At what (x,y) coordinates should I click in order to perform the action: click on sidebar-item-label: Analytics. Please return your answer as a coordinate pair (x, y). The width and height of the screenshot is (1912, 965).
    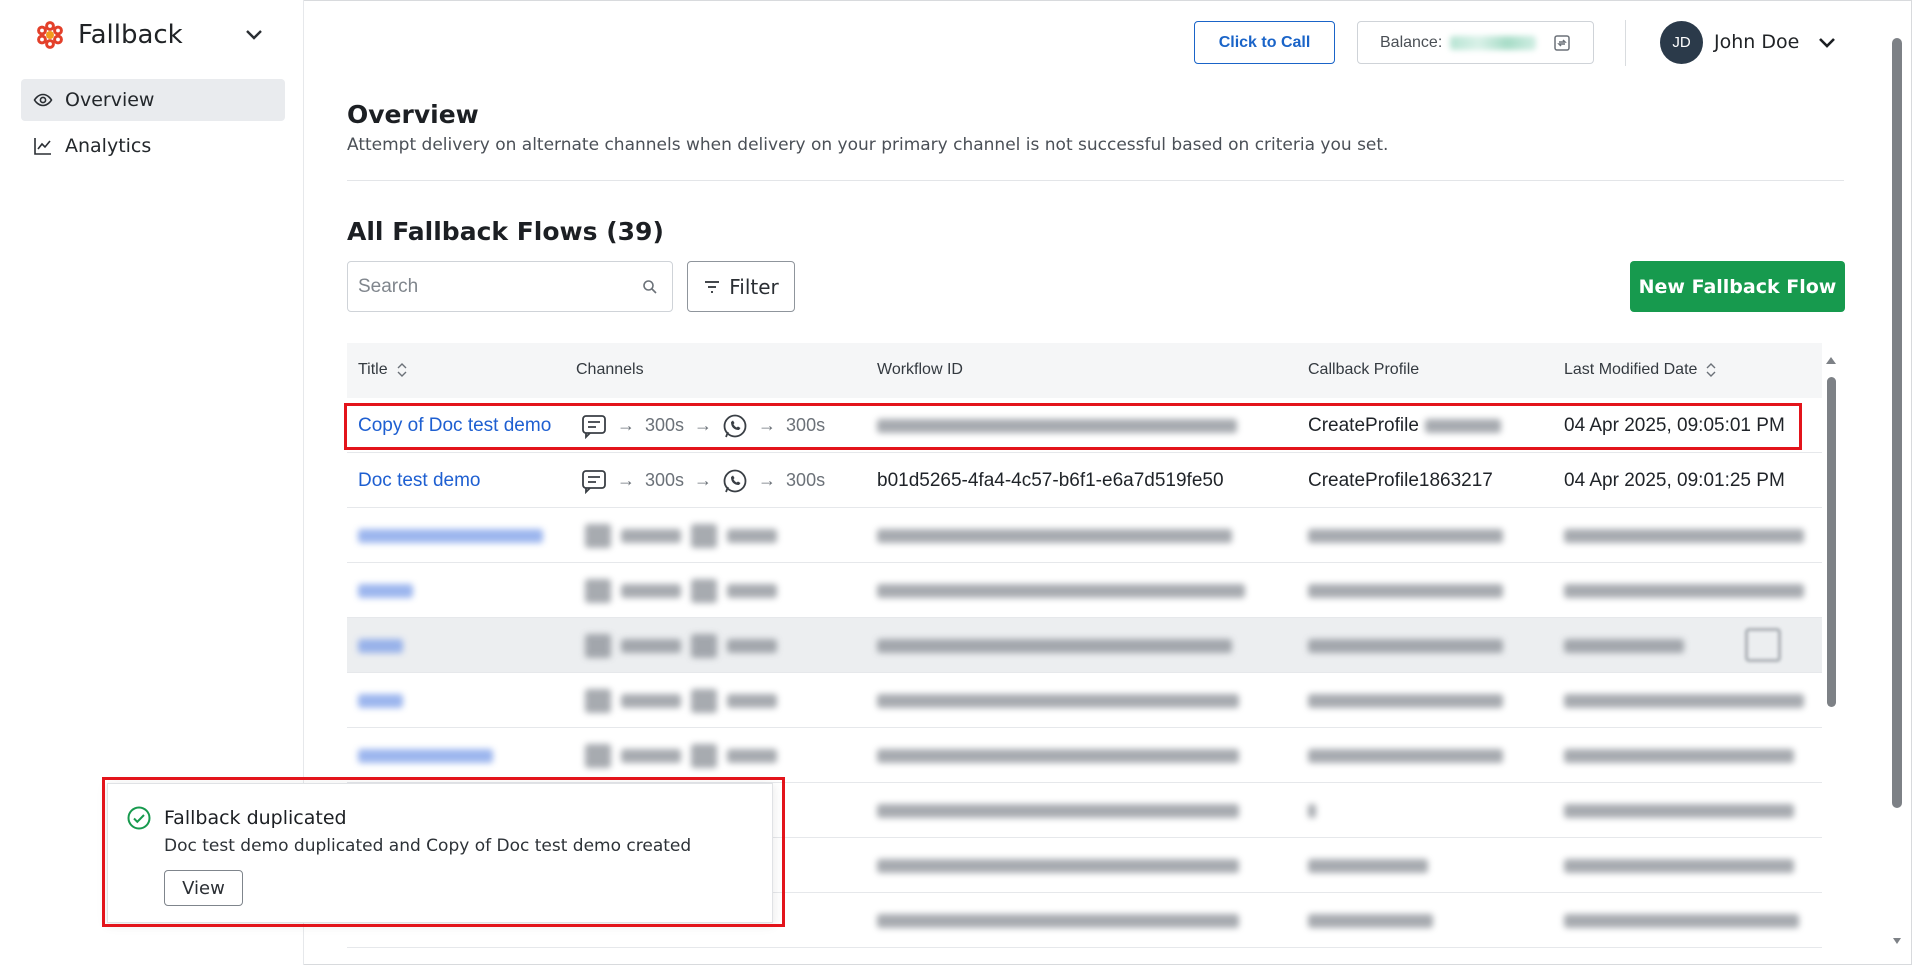
    Looking at the image, I should click on (108, 146).